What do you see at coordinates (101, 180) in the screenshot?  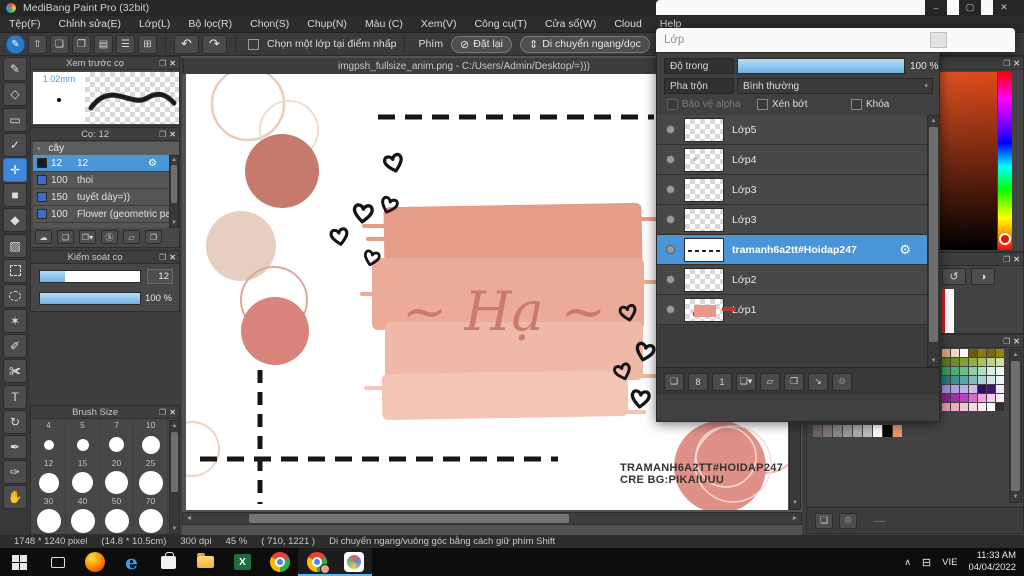 I see `brush-row: 100 thoi ⚙` at bounding box center [101, 180].